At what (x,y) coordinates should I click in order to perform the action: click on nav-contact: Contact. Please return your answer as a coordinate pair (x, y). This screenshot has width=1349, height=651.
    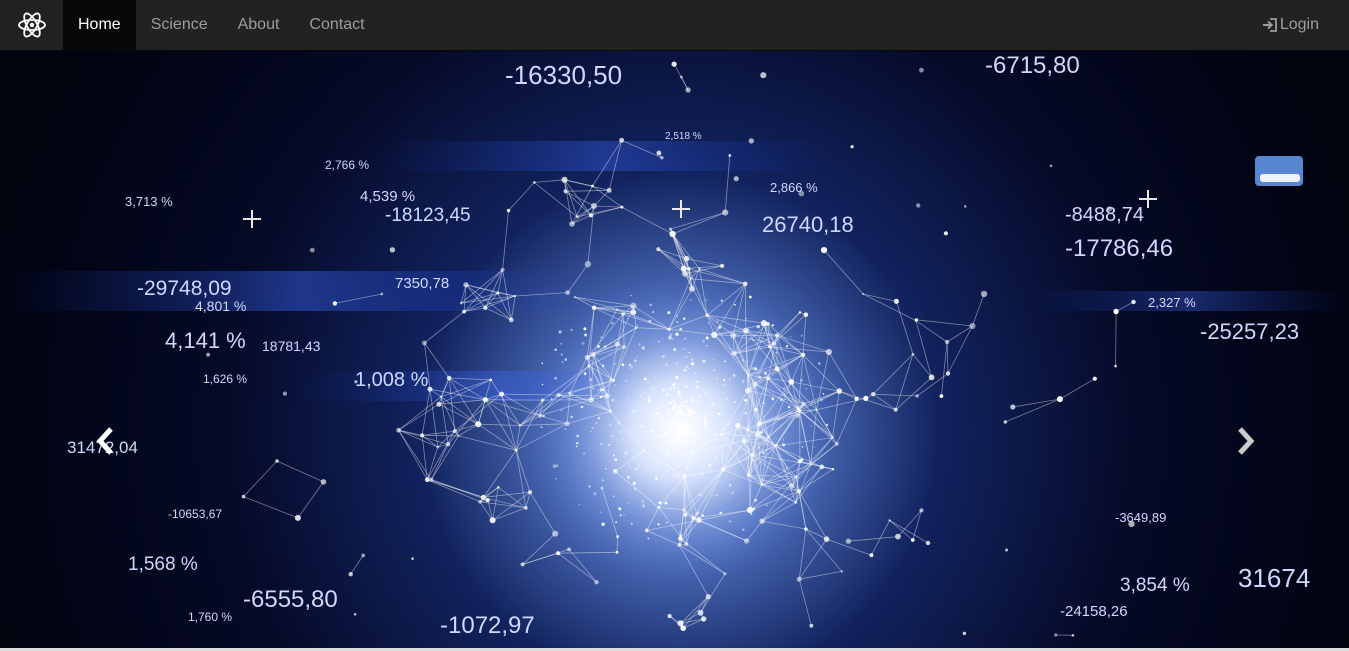
    Looking at the image, I should click on (336, 25).